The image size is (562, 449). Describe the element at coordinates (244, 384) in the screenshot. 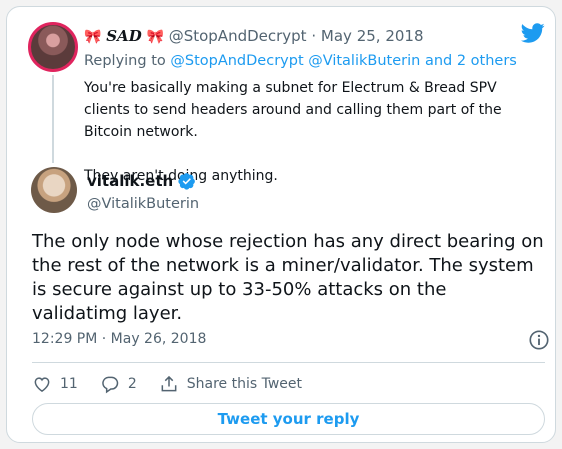

I see `share-label: Share this Tweet` at that location.